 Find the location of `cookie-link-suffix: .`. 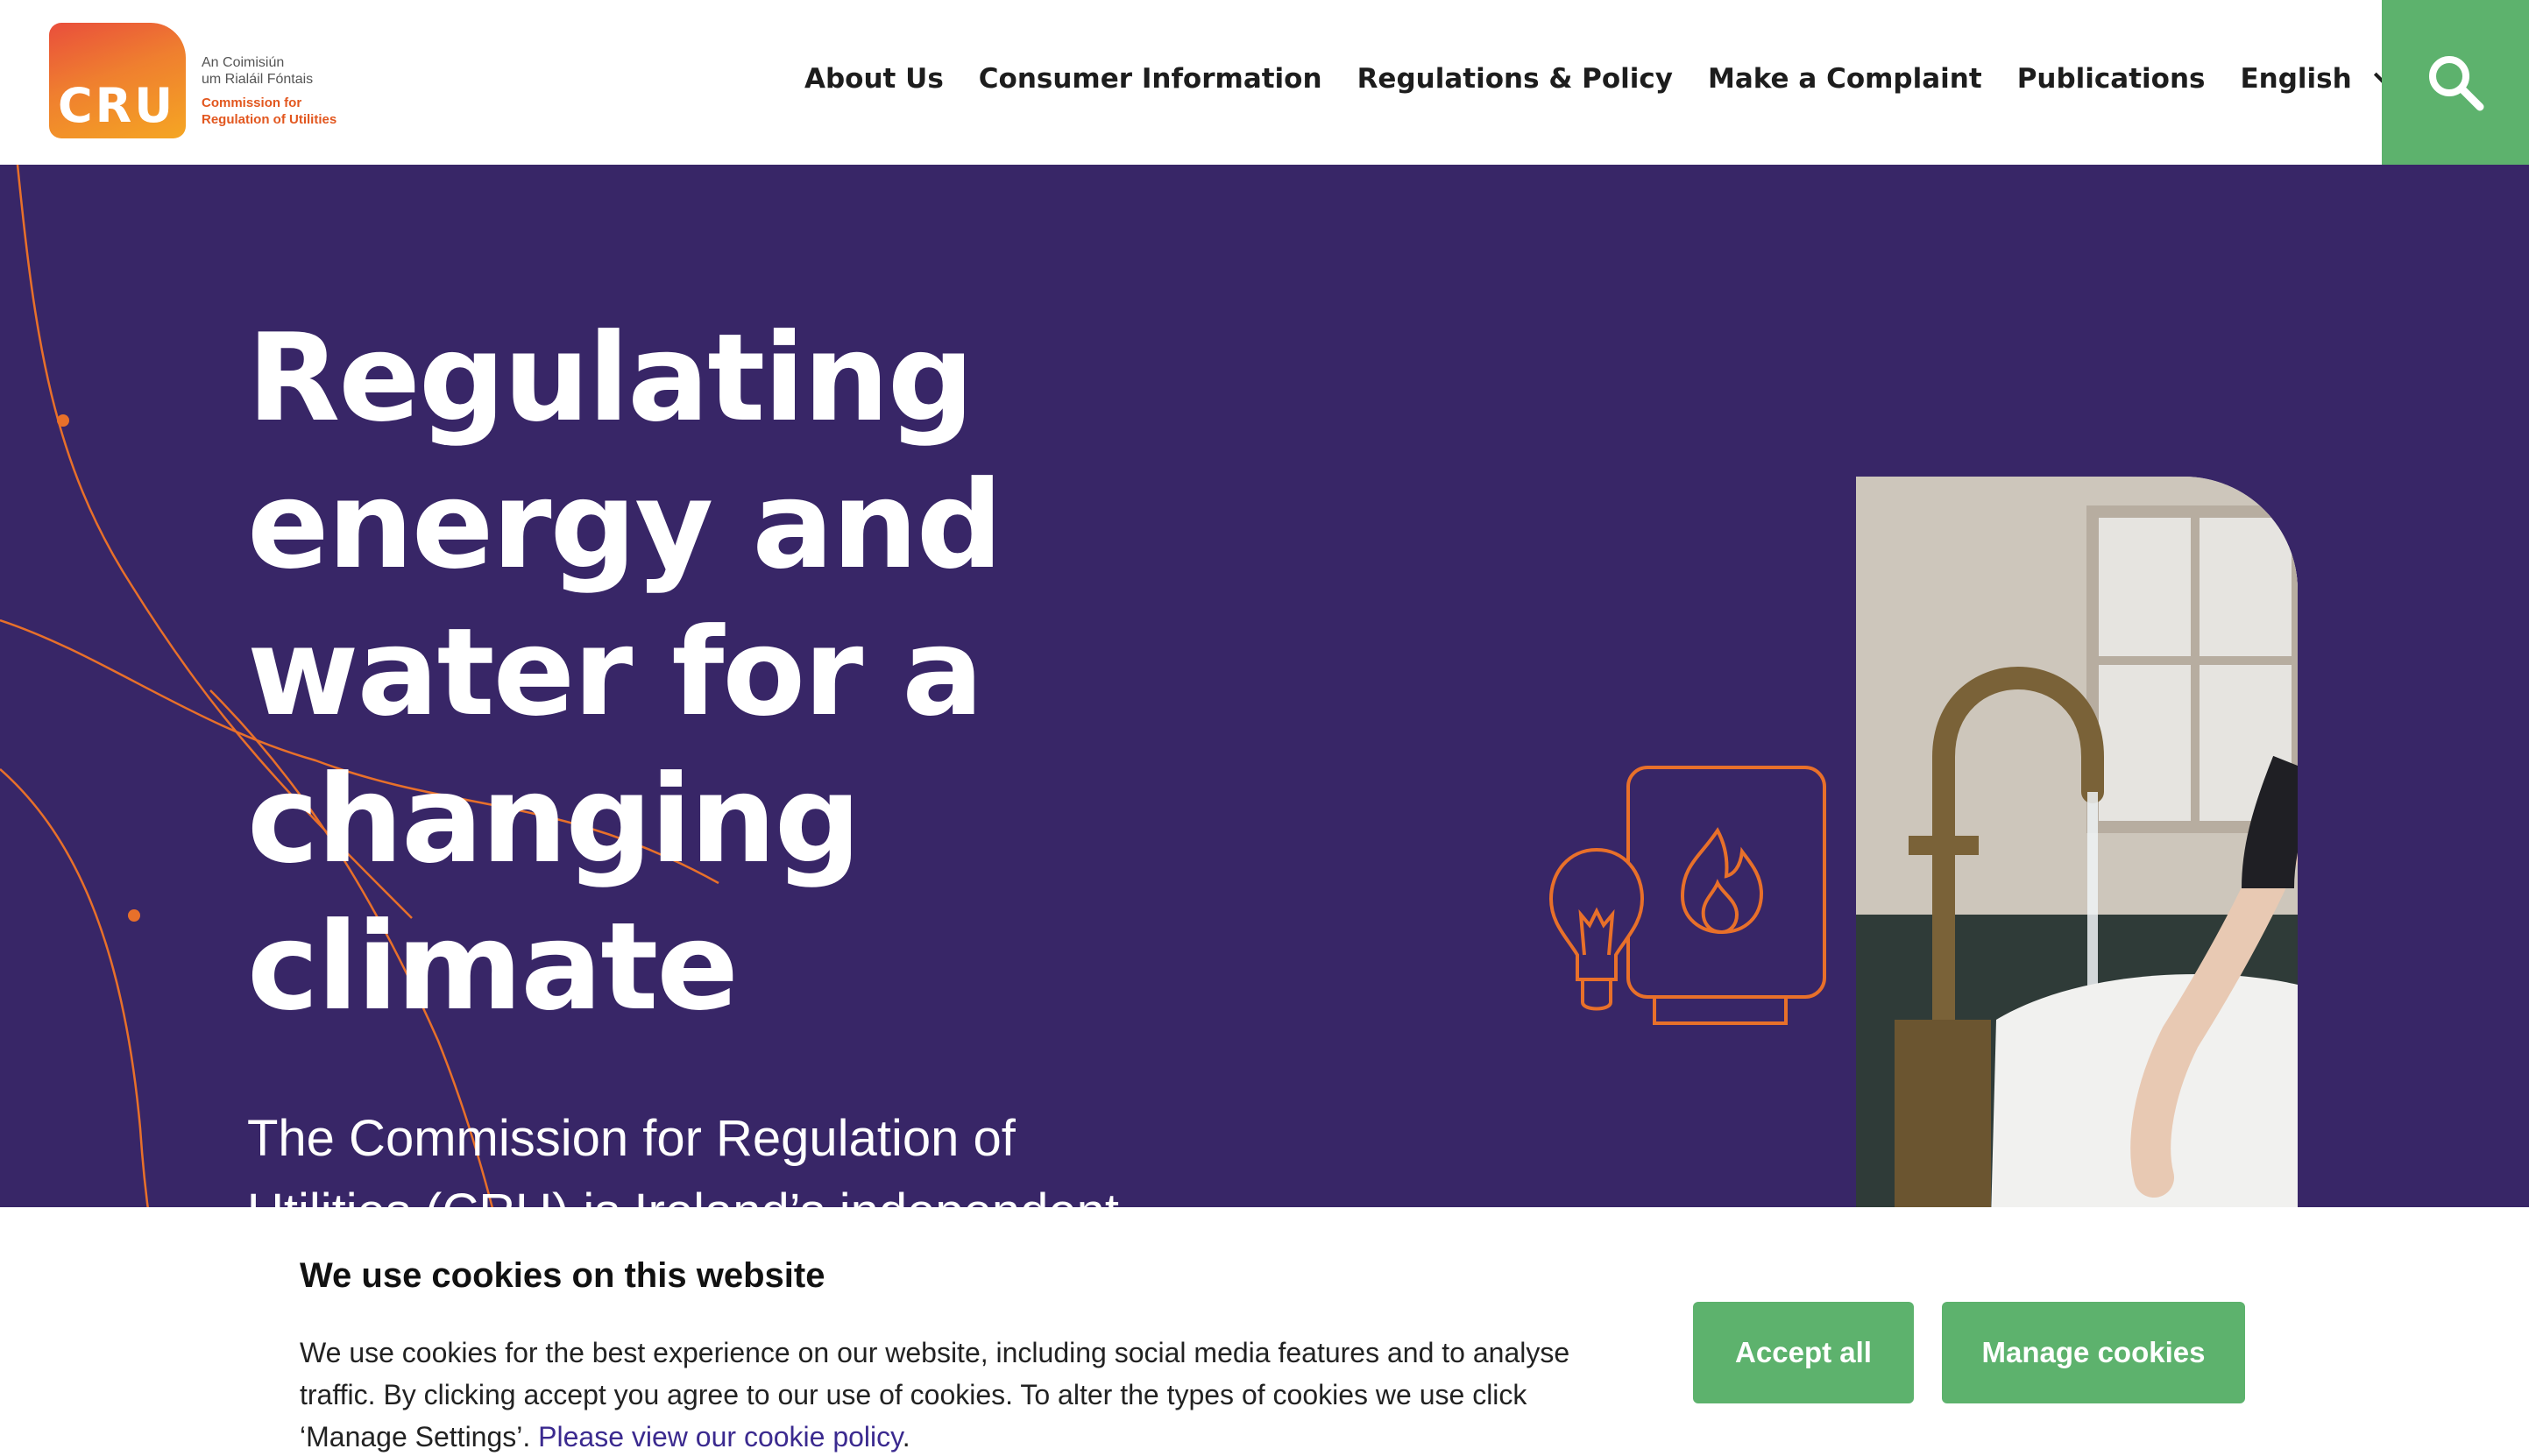

cookie-link-suffix: . is located at coordinates (906, 1436).